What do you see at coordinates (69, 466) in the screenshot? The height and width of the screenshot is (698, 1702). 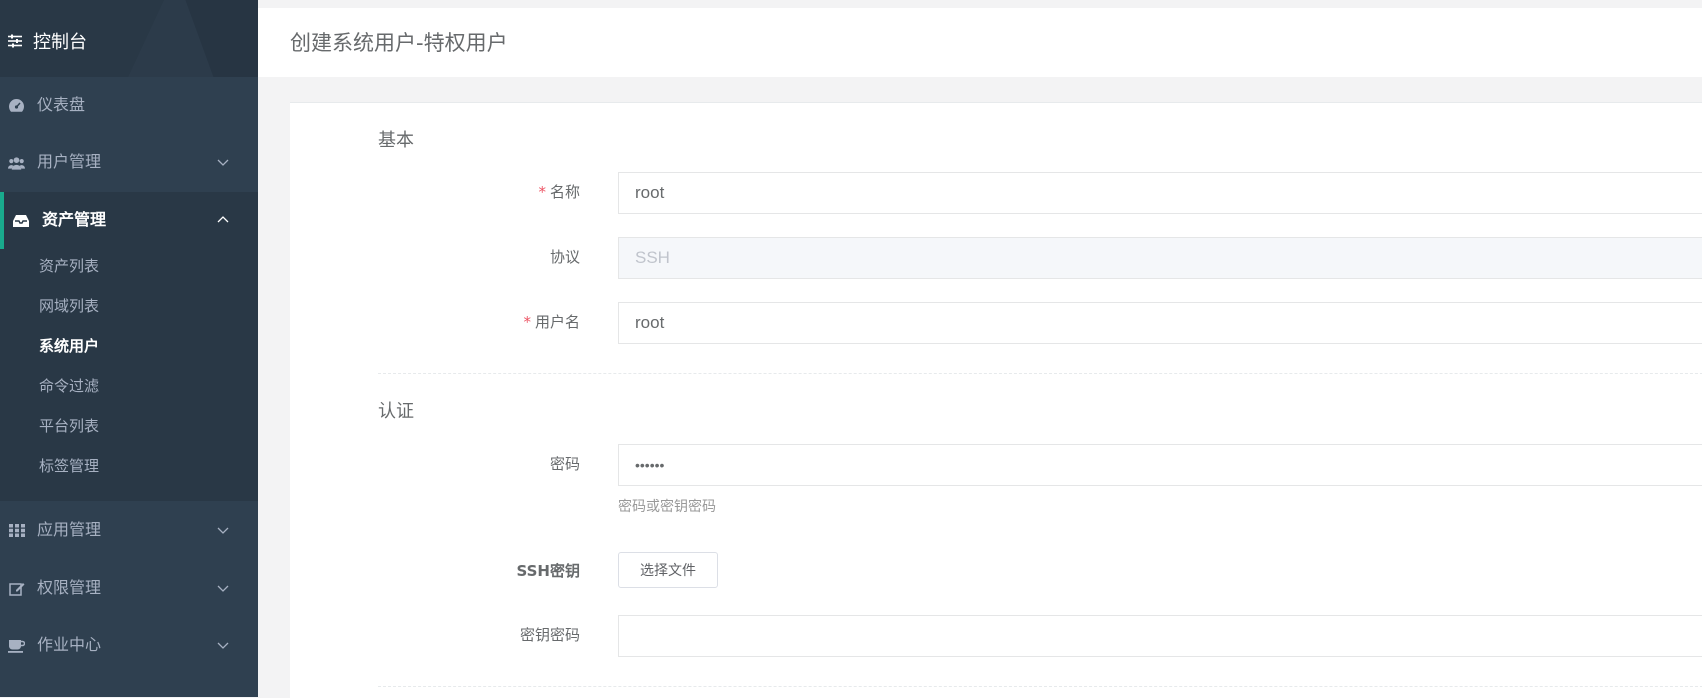 I see `submenu-item-label-manage: 标签管理` at bounding box center [69, 466].